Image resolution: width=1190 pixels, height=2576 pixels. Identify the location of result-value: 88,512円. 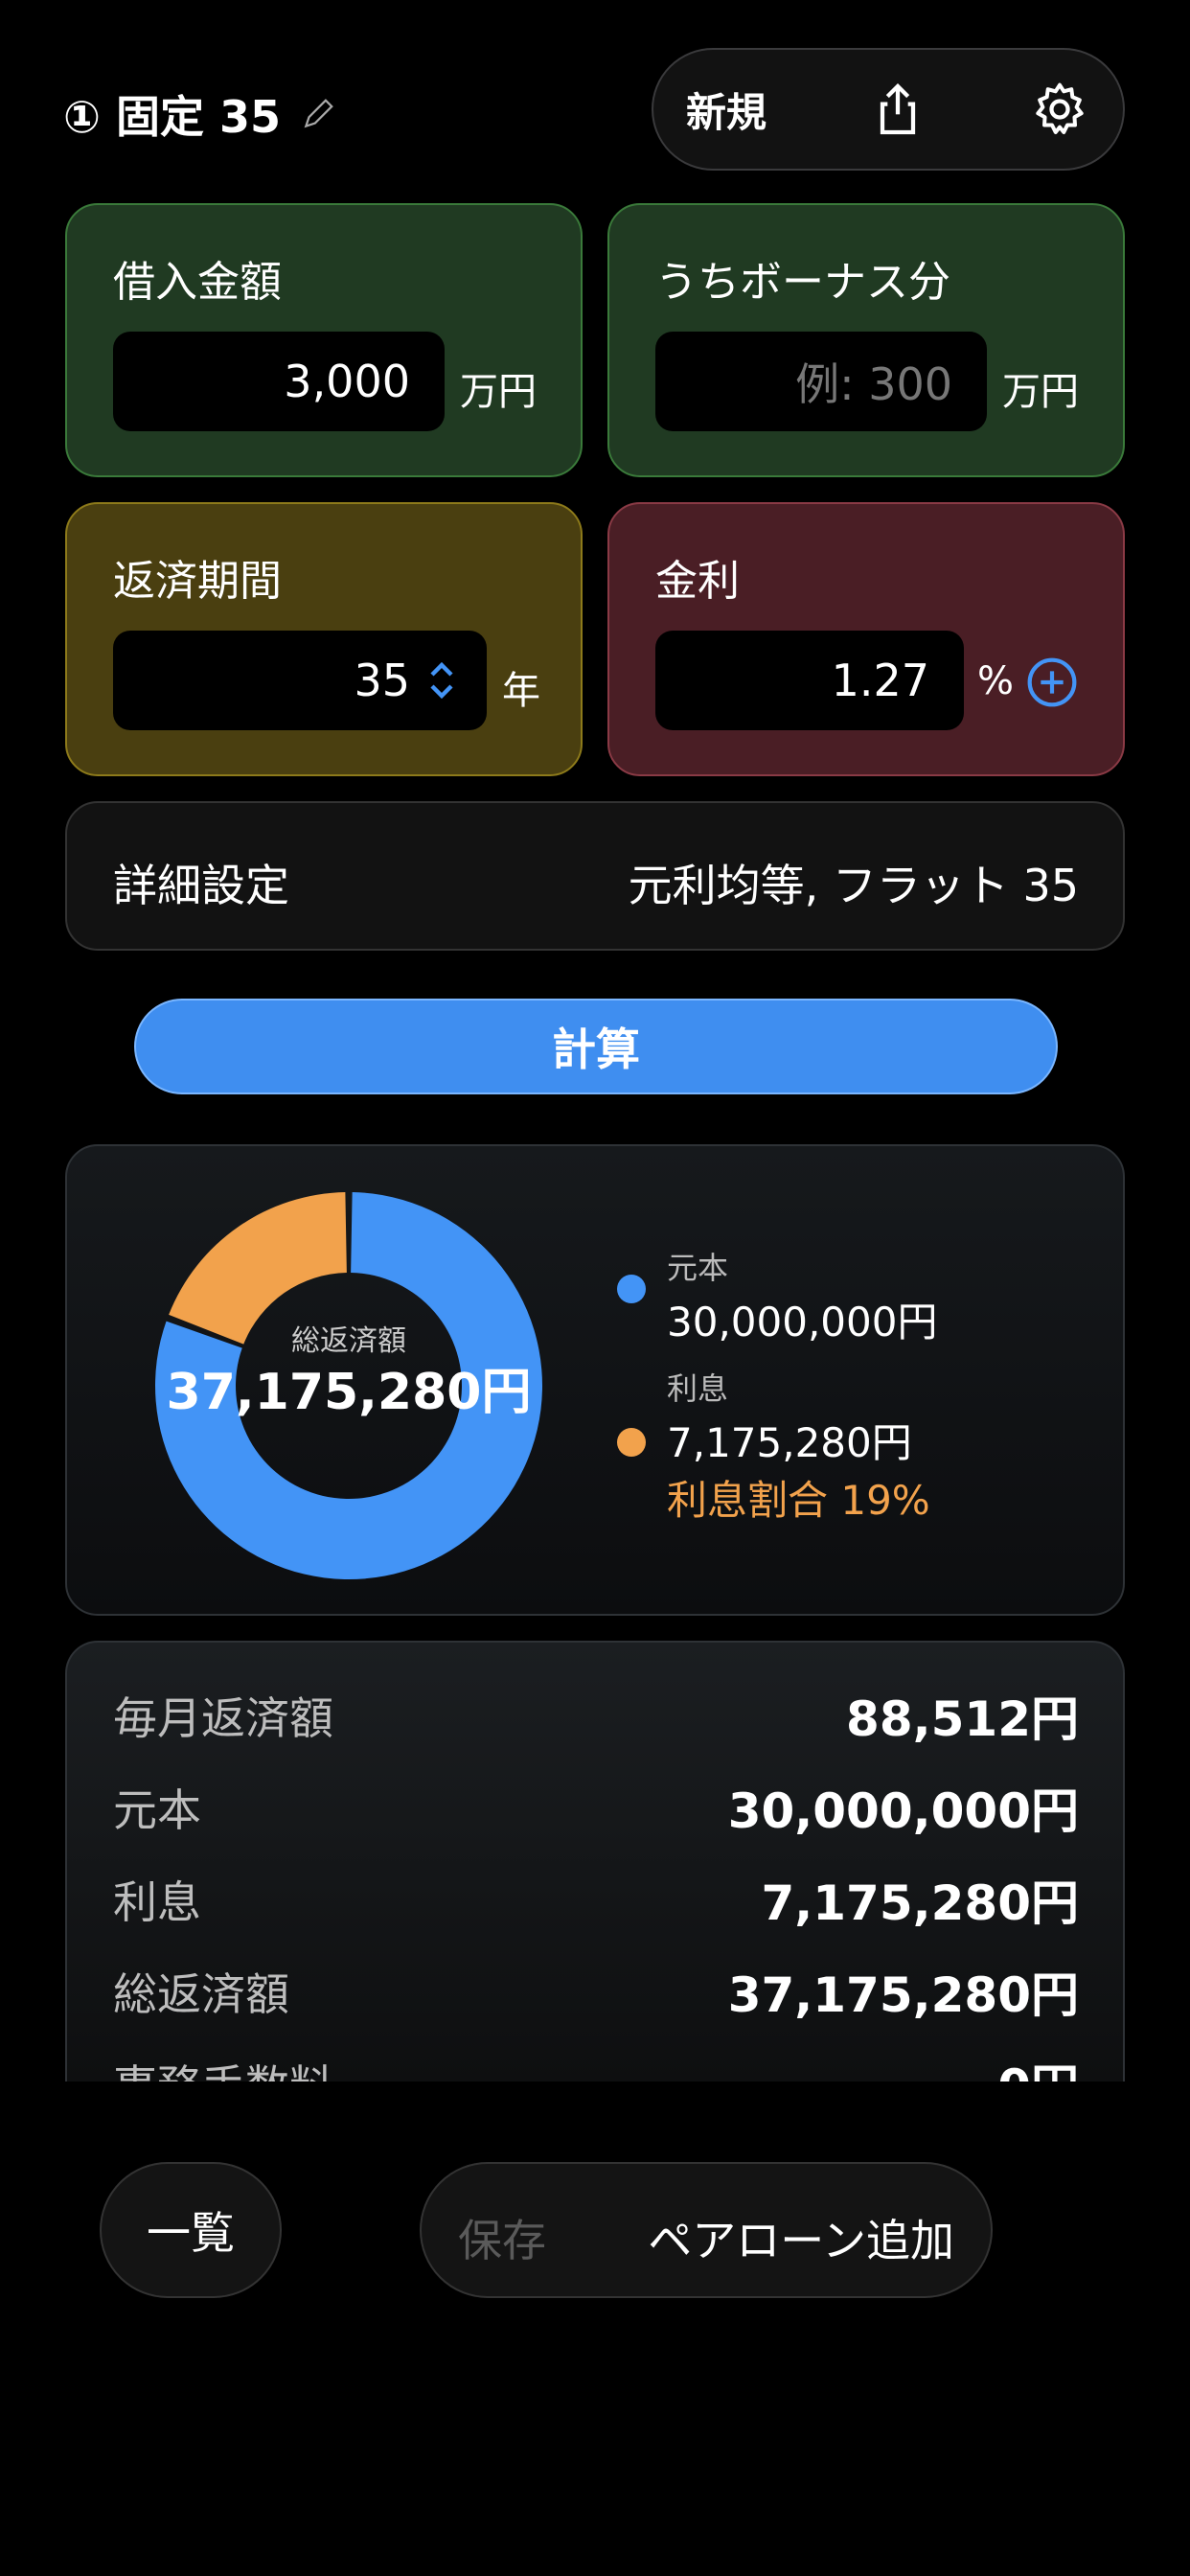
(963, 1719).